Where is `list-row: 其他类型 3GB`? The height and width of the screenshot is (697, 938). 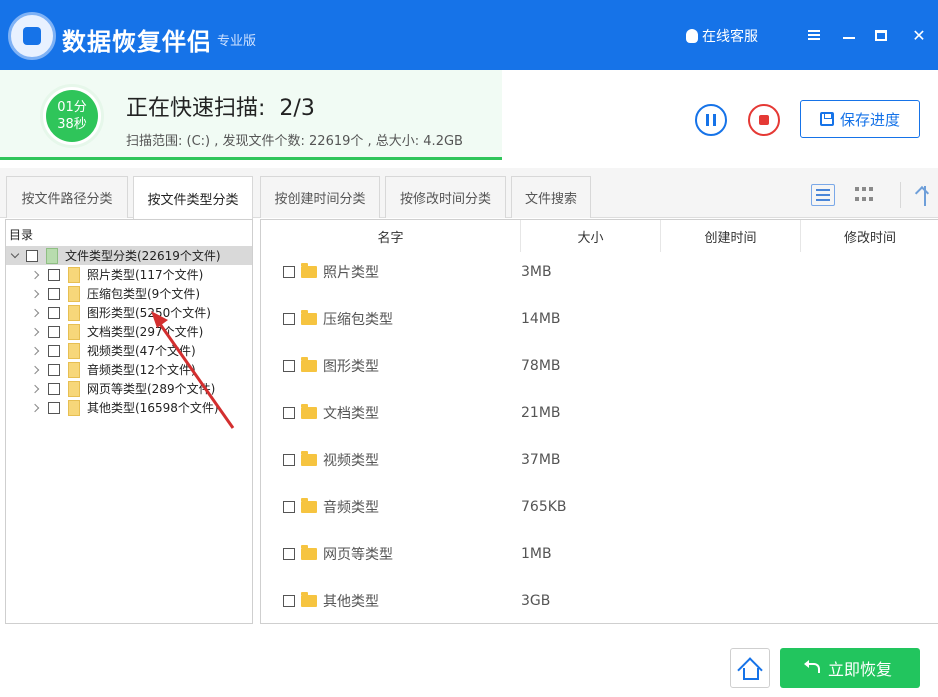
list-row: 其他类型 3GB is located at coordinates (608, 601).